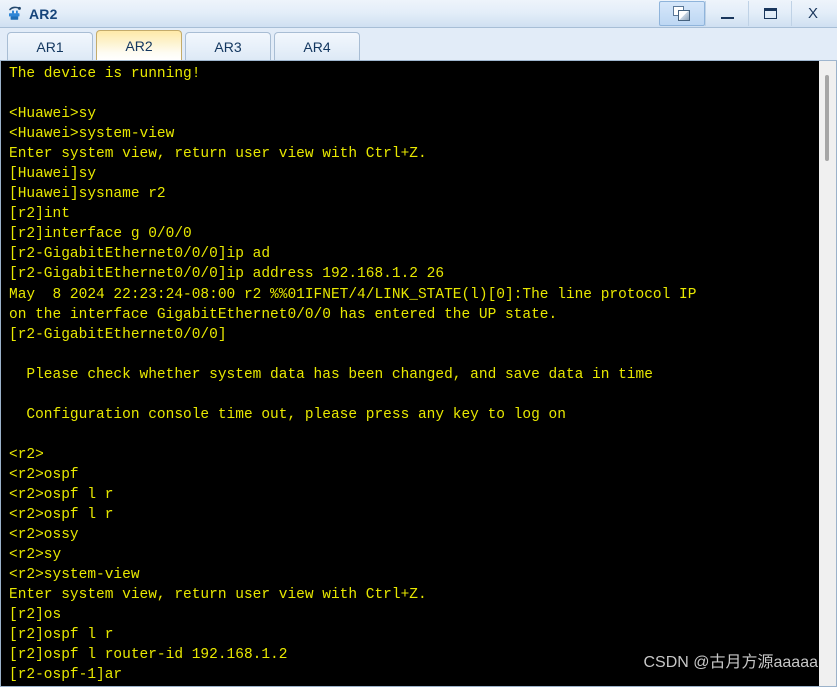 The image size is (837, 687). What do you see at coordinates (92, 134) in the screenshot?
I see `terminal-line: <Huawei>system-view` at bounding box center [92, 134].